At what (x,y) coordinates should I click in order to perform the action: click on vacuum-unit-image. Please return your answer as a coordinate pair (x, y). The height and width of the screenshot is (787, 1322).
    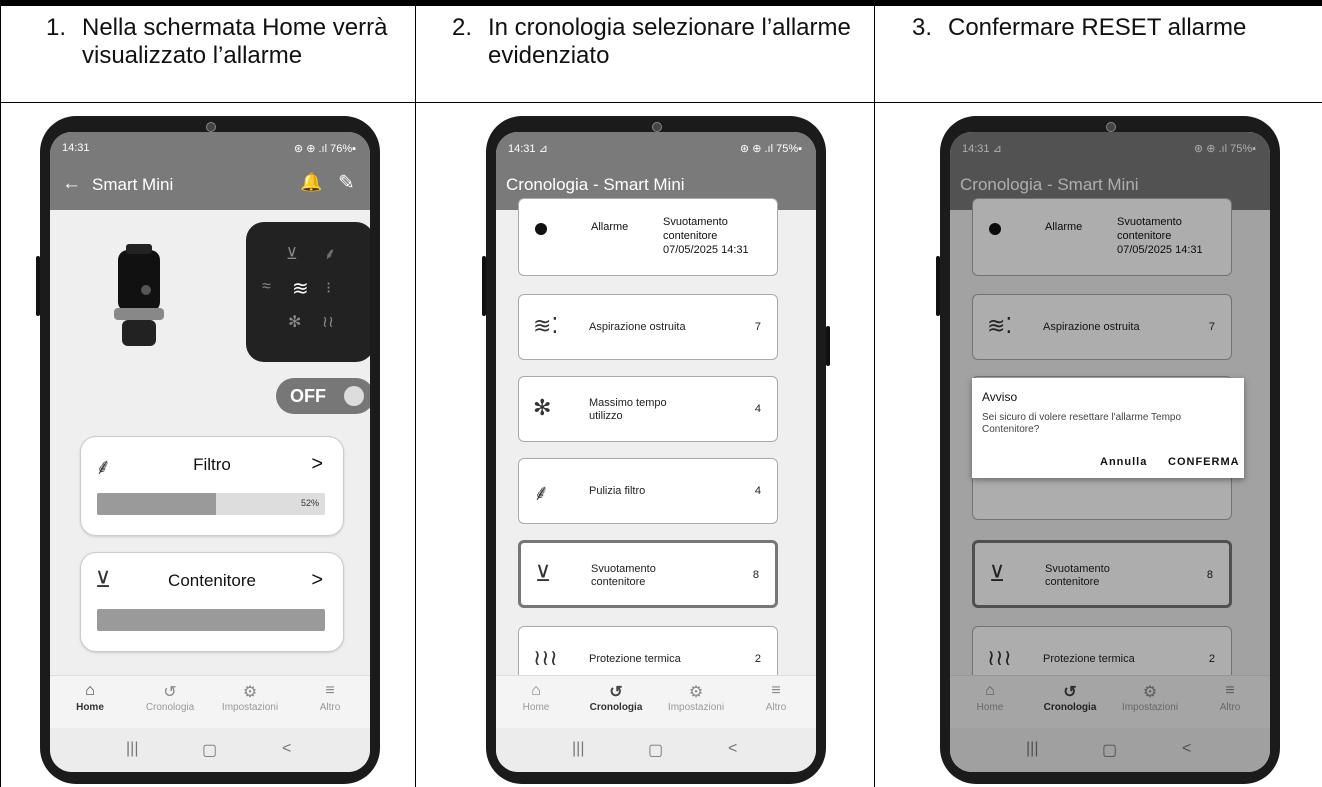
    Looking at the image, I should click on (139, 295).